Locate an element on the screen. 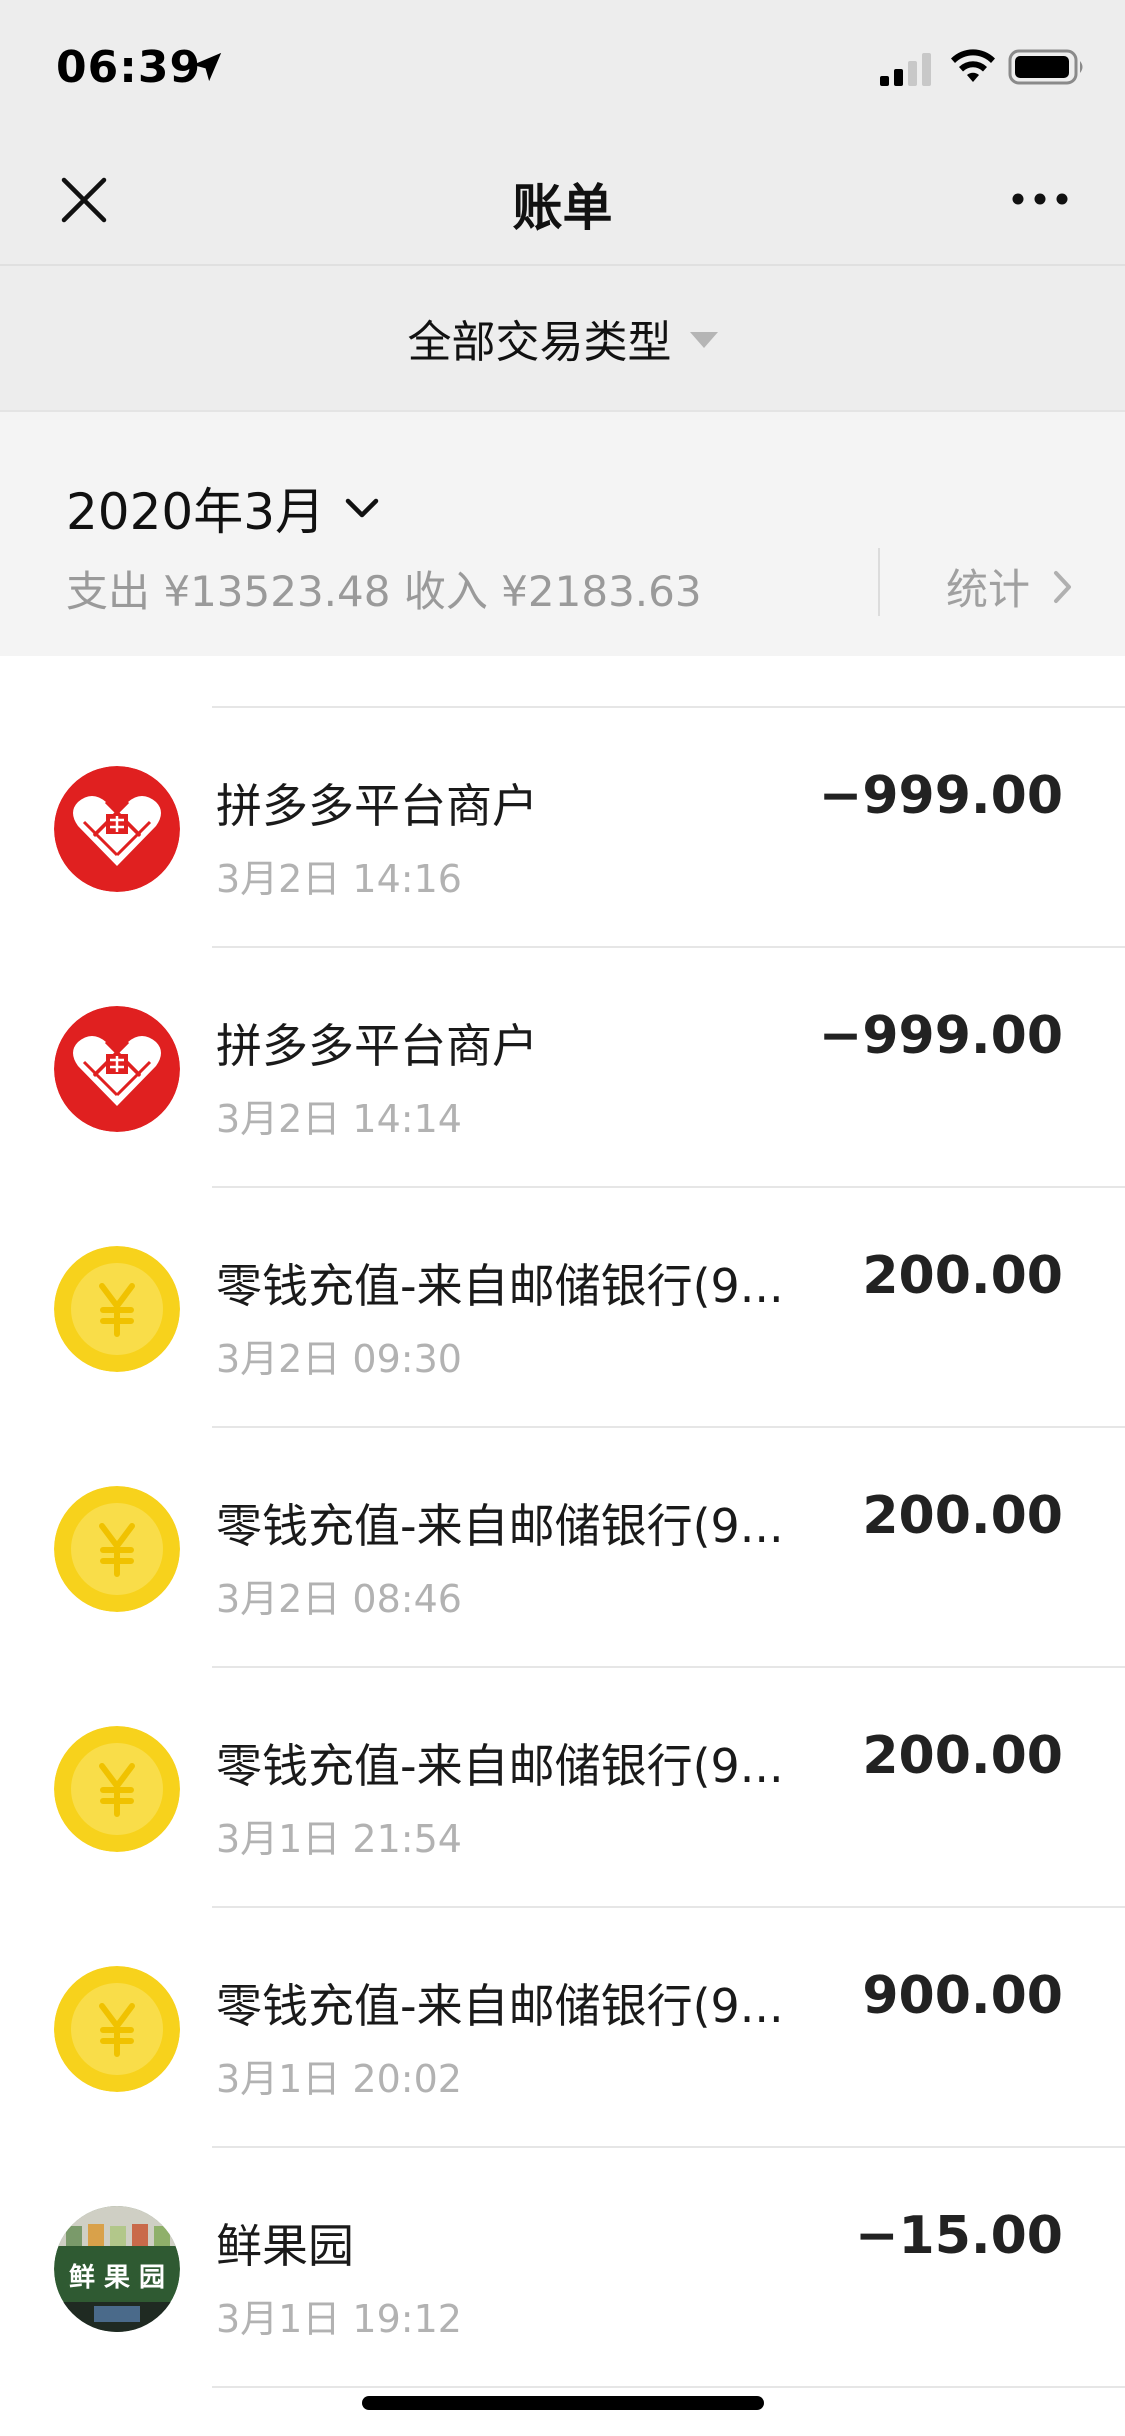  chevron-down-icon is located at coordinates (362, 508).